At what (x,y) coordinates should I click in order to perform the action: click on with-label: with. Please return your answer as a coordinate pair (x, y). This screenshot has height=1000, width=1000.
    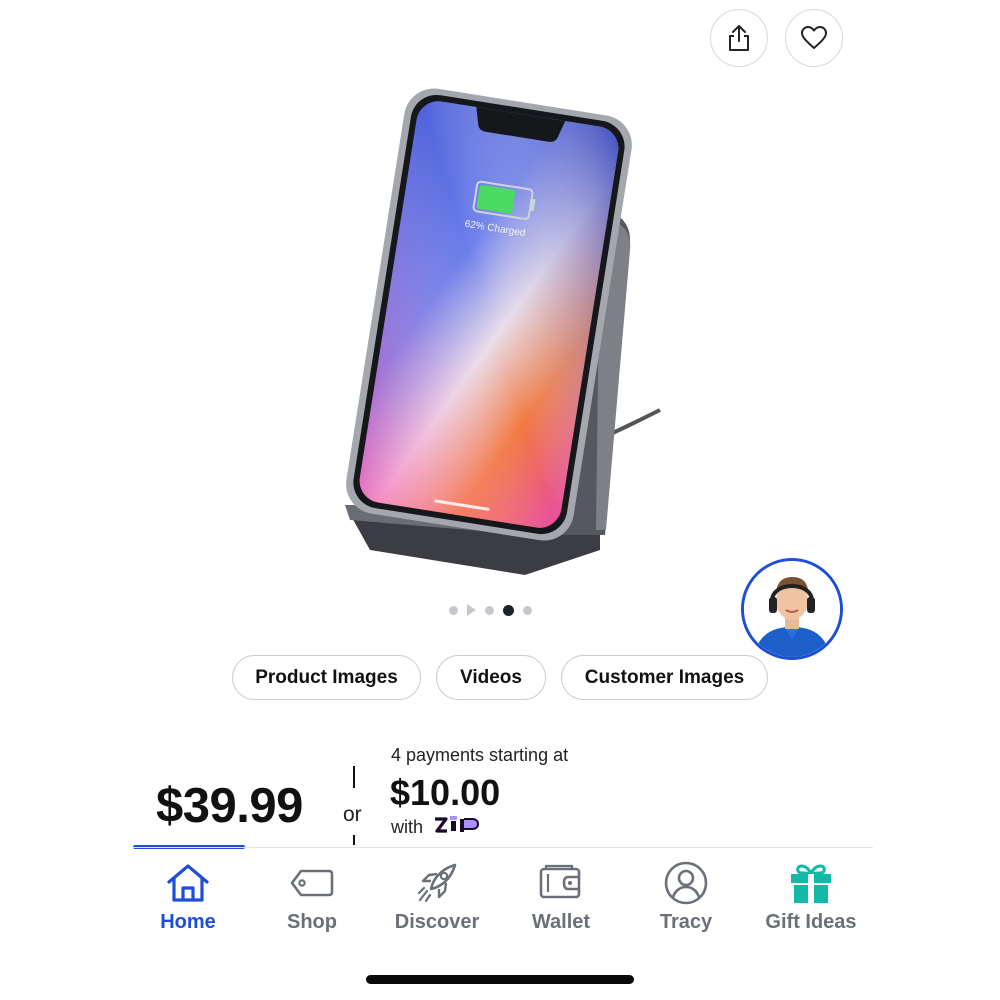
    Looking at the image, I should click on (407, 827).